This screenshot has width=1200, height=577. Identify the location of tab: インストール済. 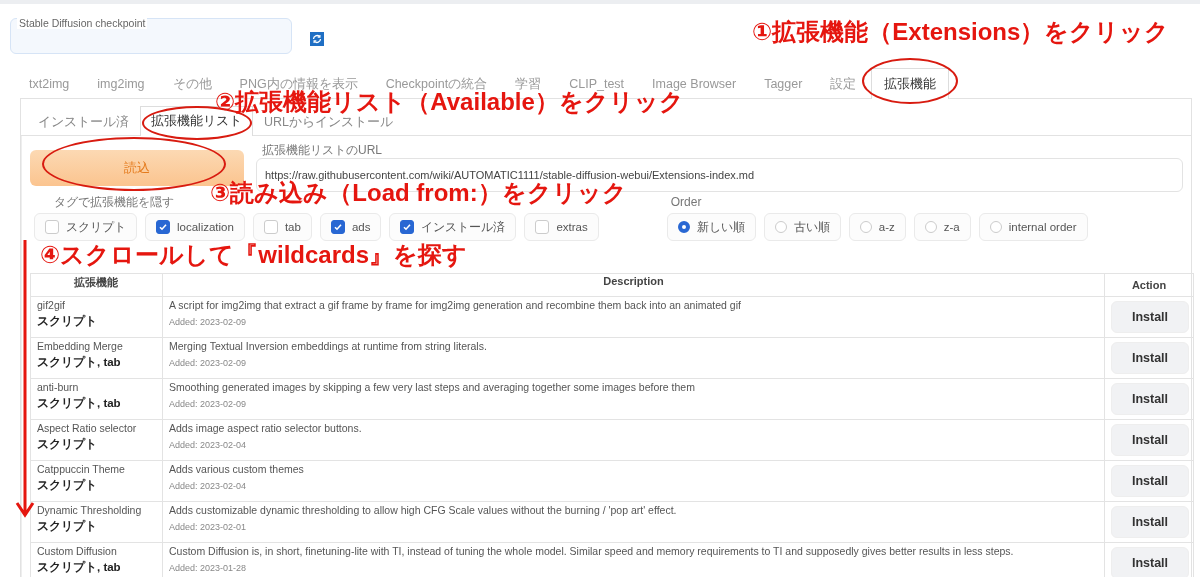
(83, 121).